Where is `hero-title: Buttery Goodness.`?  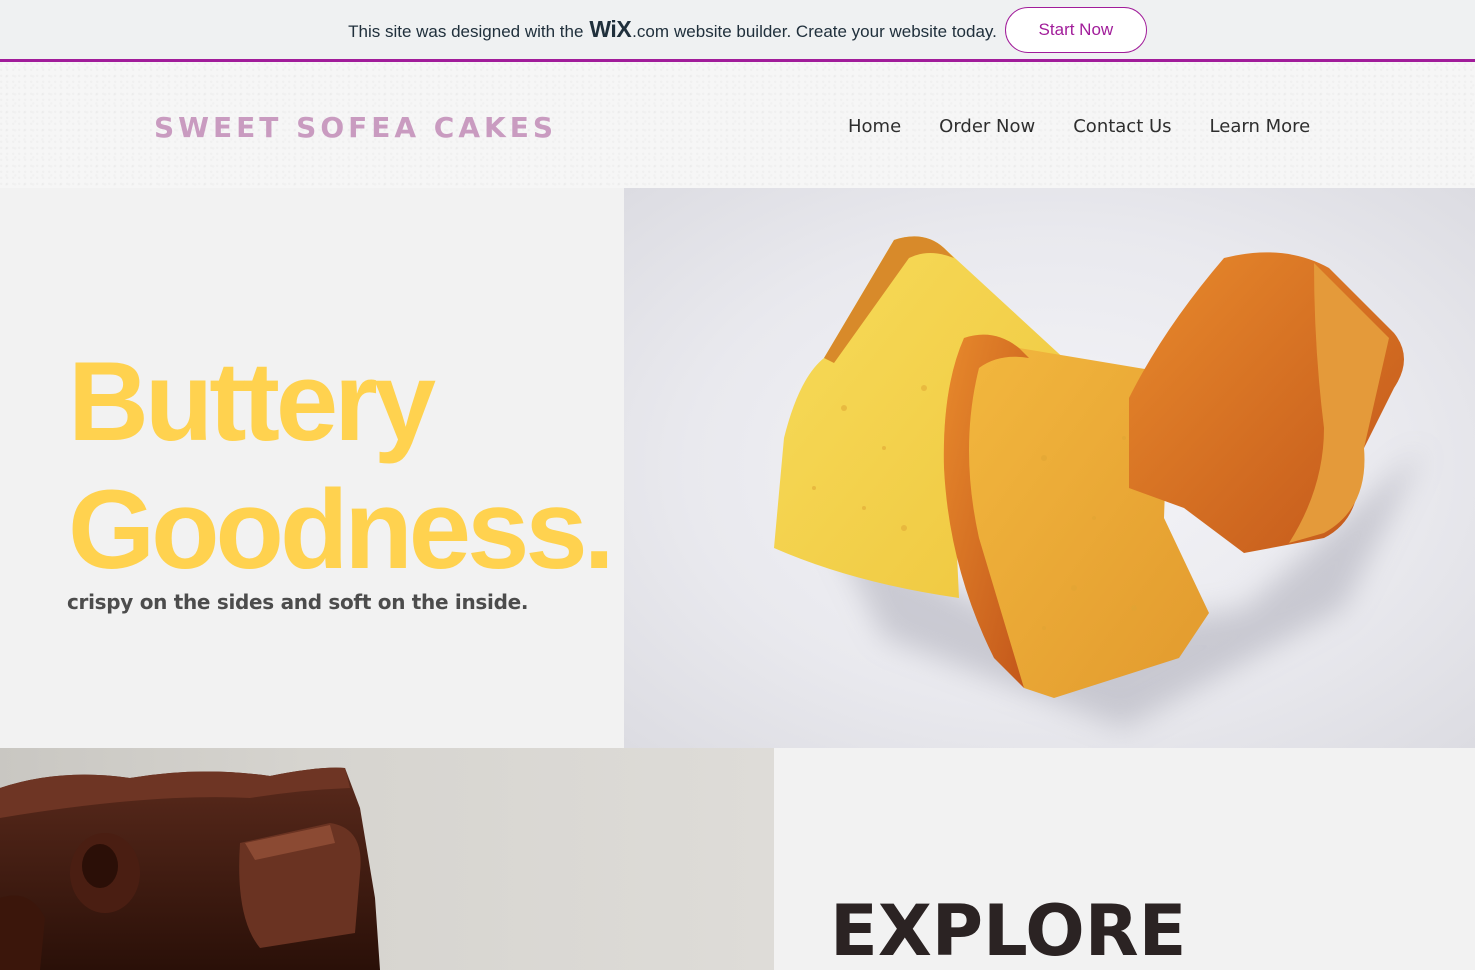 hero-title: Buttery Goodness. is located at coordinates (341, 466).